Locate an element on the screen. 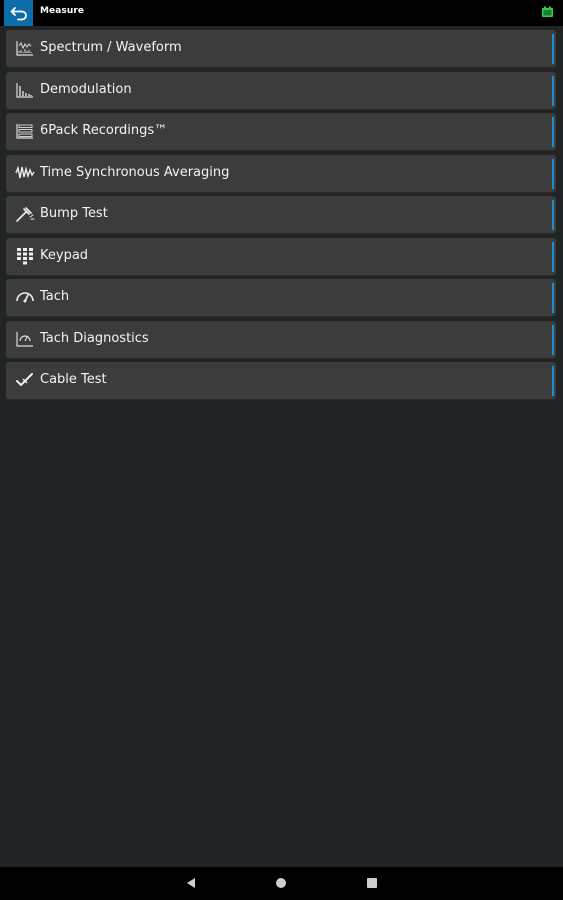 Image resolution: width=563 pixels, height=900 pixels. tach-icon is located at coordinates (25, 297).